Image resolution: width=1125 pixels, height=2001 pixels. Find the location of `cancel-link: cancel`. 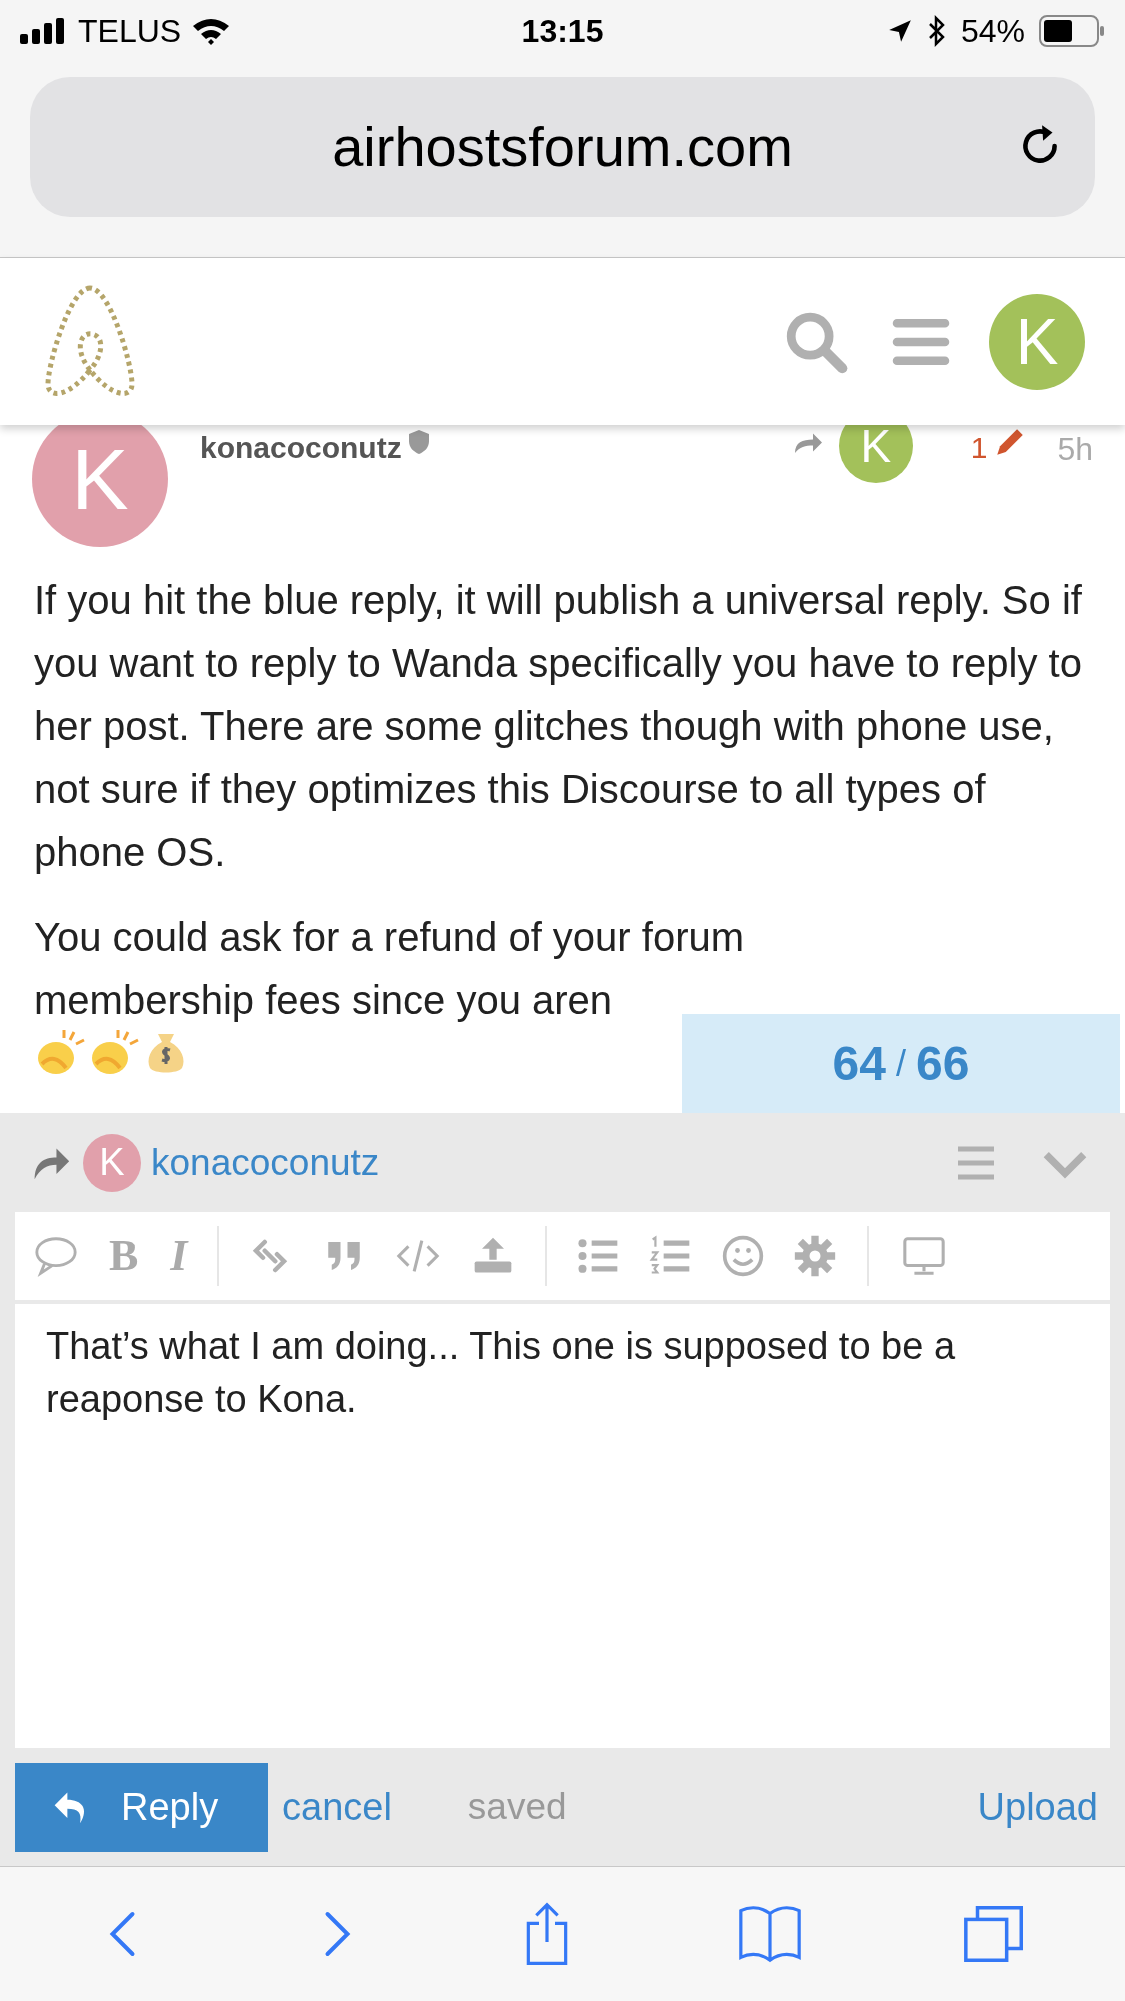

cancel-link: cancel is located at coordinates (337, 1807).